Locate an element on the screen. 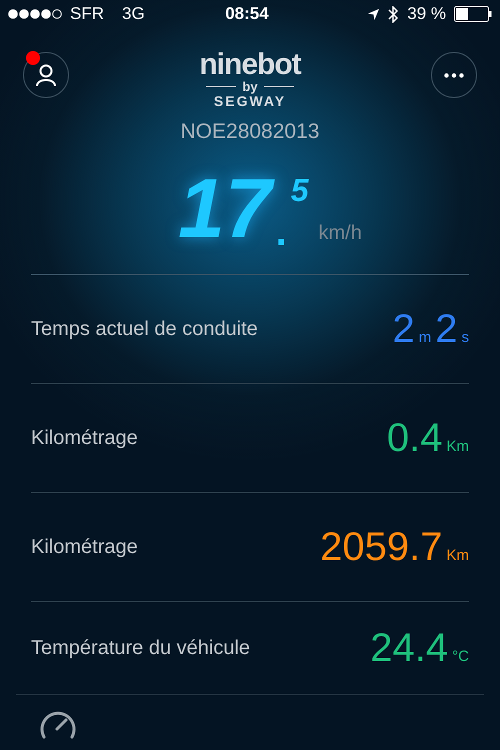 The image size is (500, 750). stat-unit: °C is located at coordinates (460, 656).